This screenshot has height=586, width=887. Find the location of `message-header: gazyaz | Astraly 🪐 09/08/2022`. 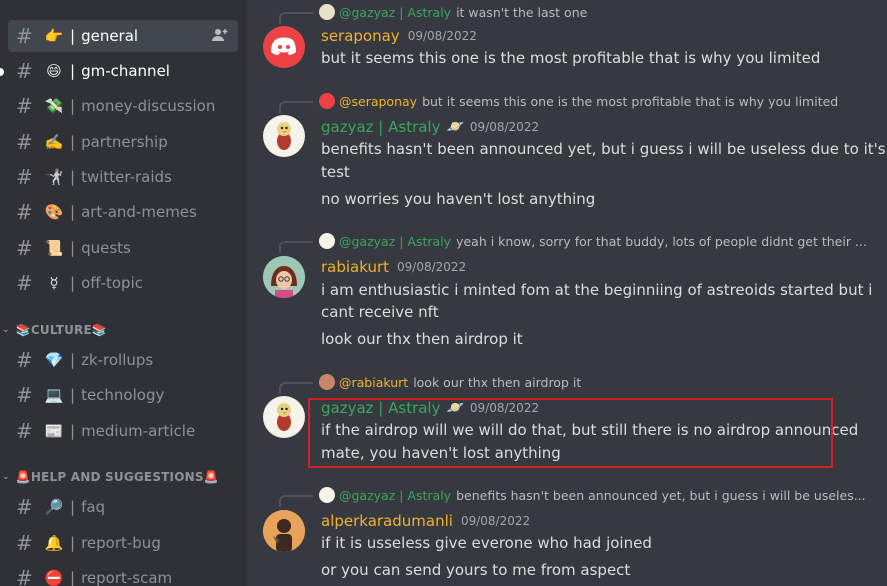

message-header: gazyaz | Astraly 🪐 09/08/2022 is located at coordinates (430, 127).